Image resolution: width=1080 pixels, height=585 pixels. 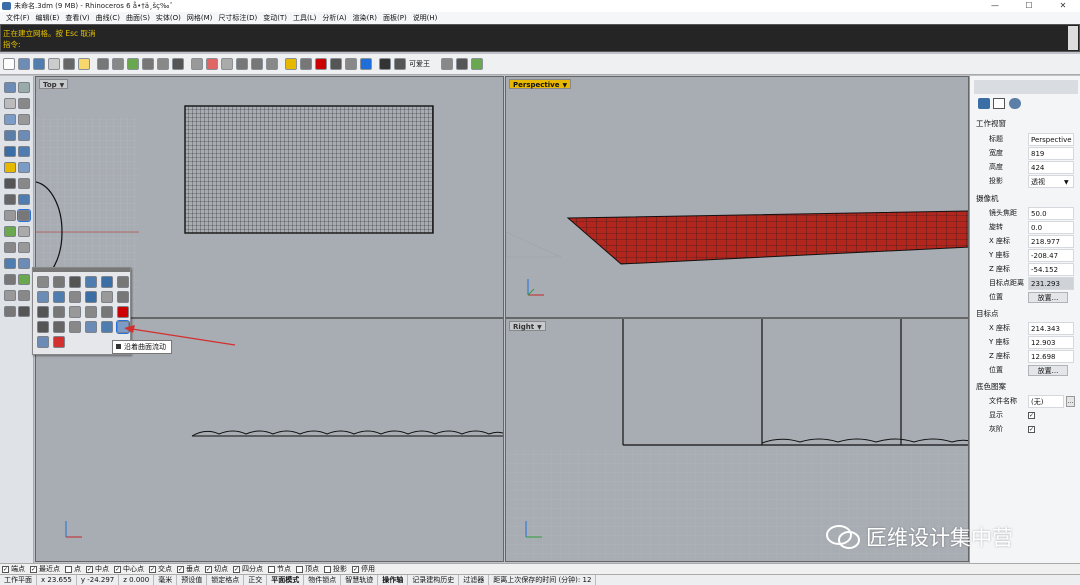 What do you see at coordinates (1051, 241) in the screenshot?
I see `camera-x-field: 218.977` at bounding box center [1051, 241].